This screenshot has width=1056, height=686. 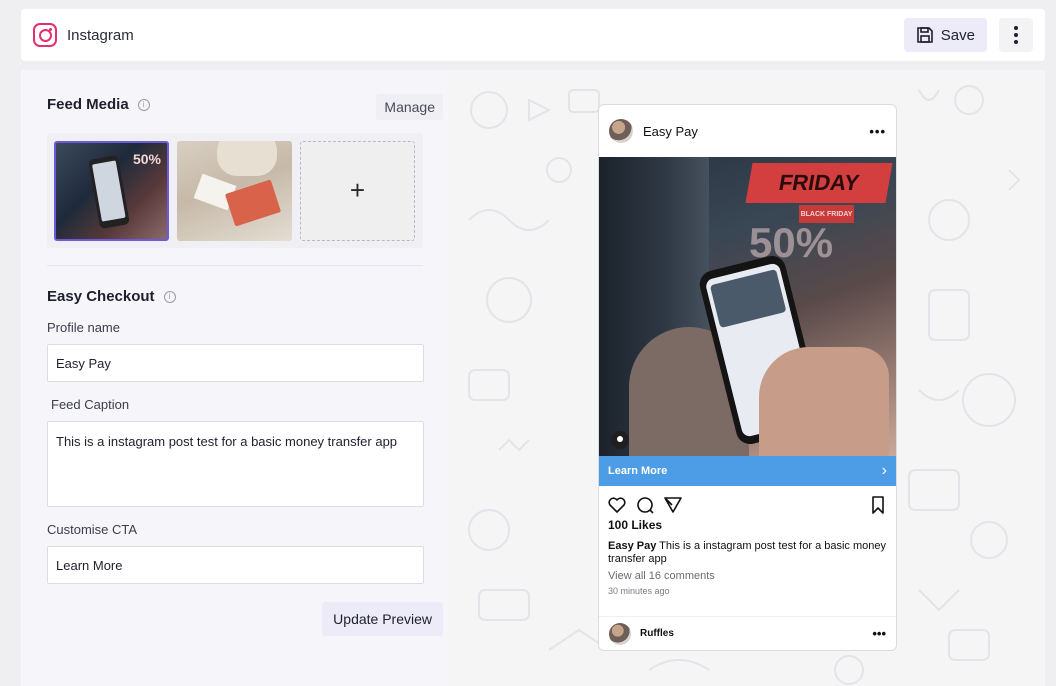 I want to click on media-thumbnail-gift-box, so click(x=234, y=190).